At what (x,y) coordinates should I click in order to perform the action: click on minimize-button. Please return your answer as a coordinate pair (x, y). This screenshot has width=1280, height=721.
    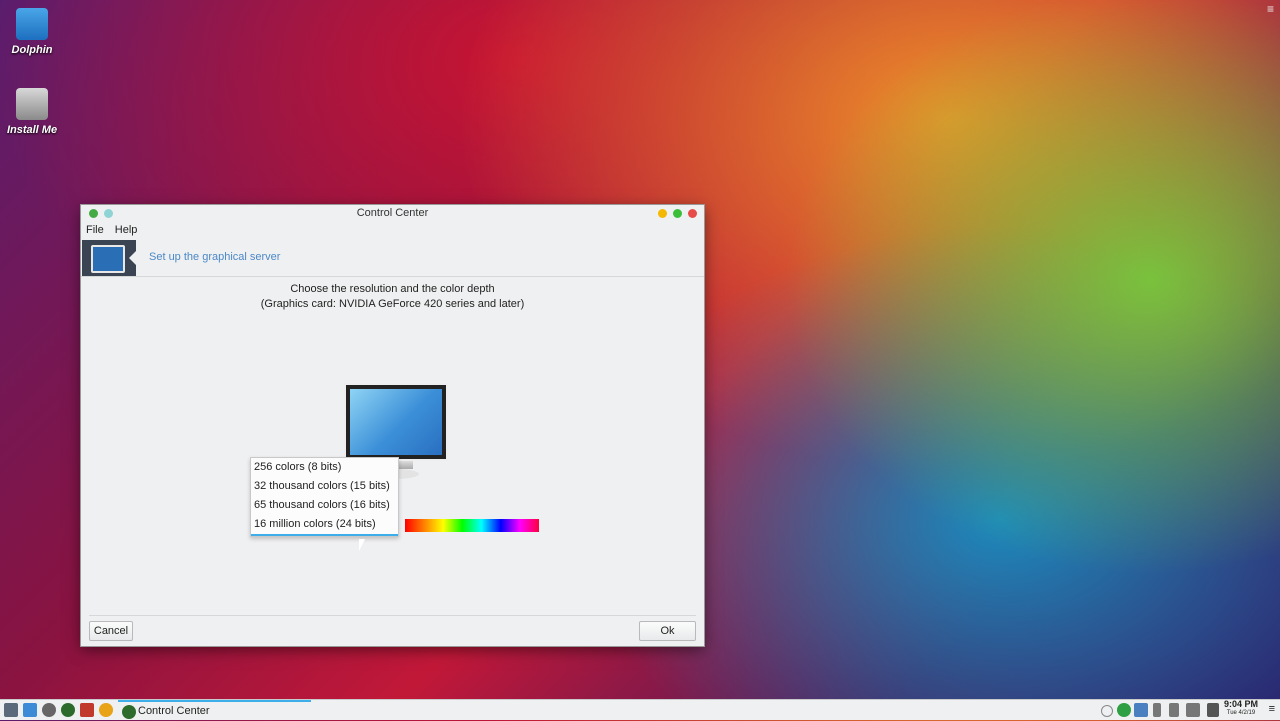
    Looking at the image, I should click on (662, 213).